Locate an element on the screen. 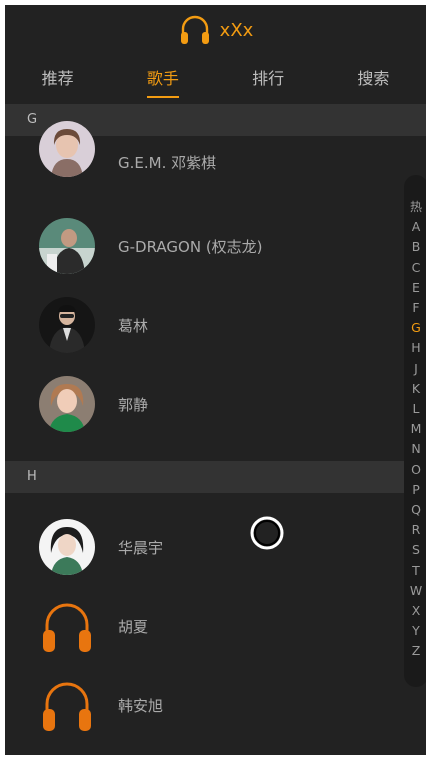 The width and height of the screenshot is (431, 761). tab-singers: 歌手 is located at coordinates (162, 80).